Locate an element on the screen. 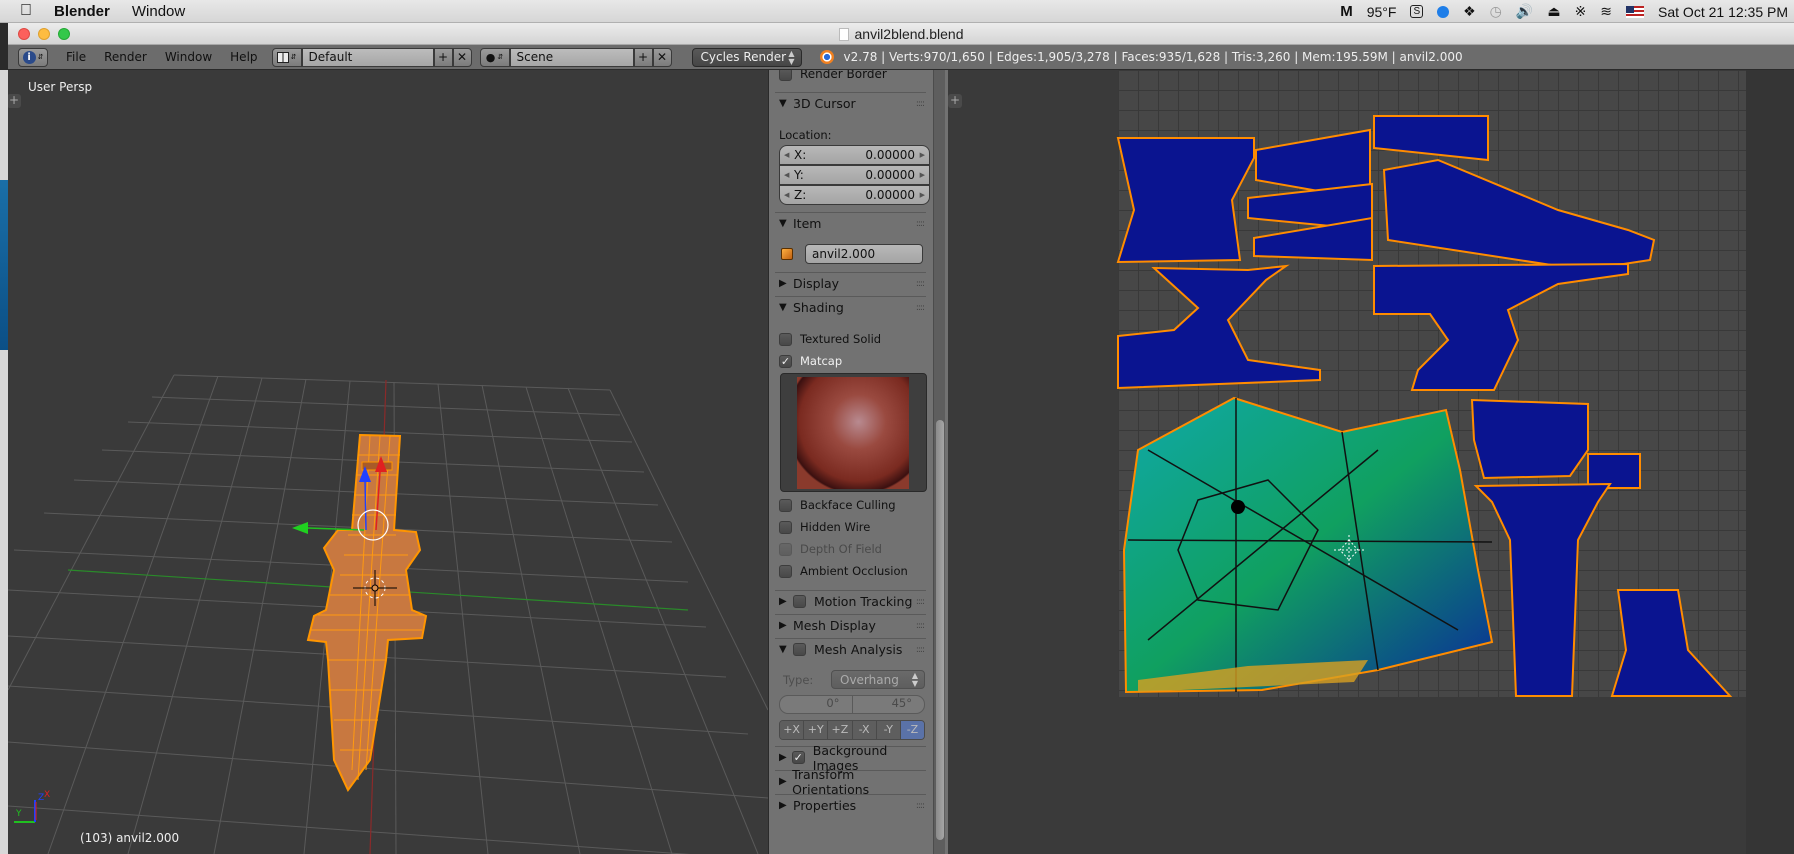 The height and width of the screenshot is (854, 1794). app-menu-blender: Blender is located at coordinates (82, 11).